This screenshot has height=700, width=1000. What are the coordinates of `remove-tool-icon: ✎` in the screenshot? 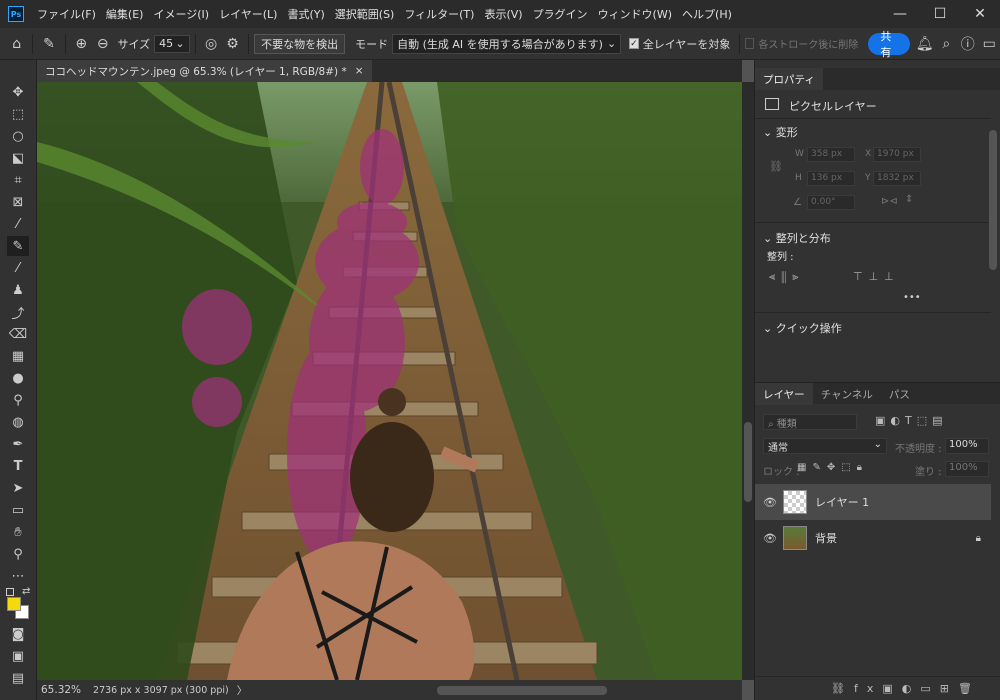 It's located at (18, 246).